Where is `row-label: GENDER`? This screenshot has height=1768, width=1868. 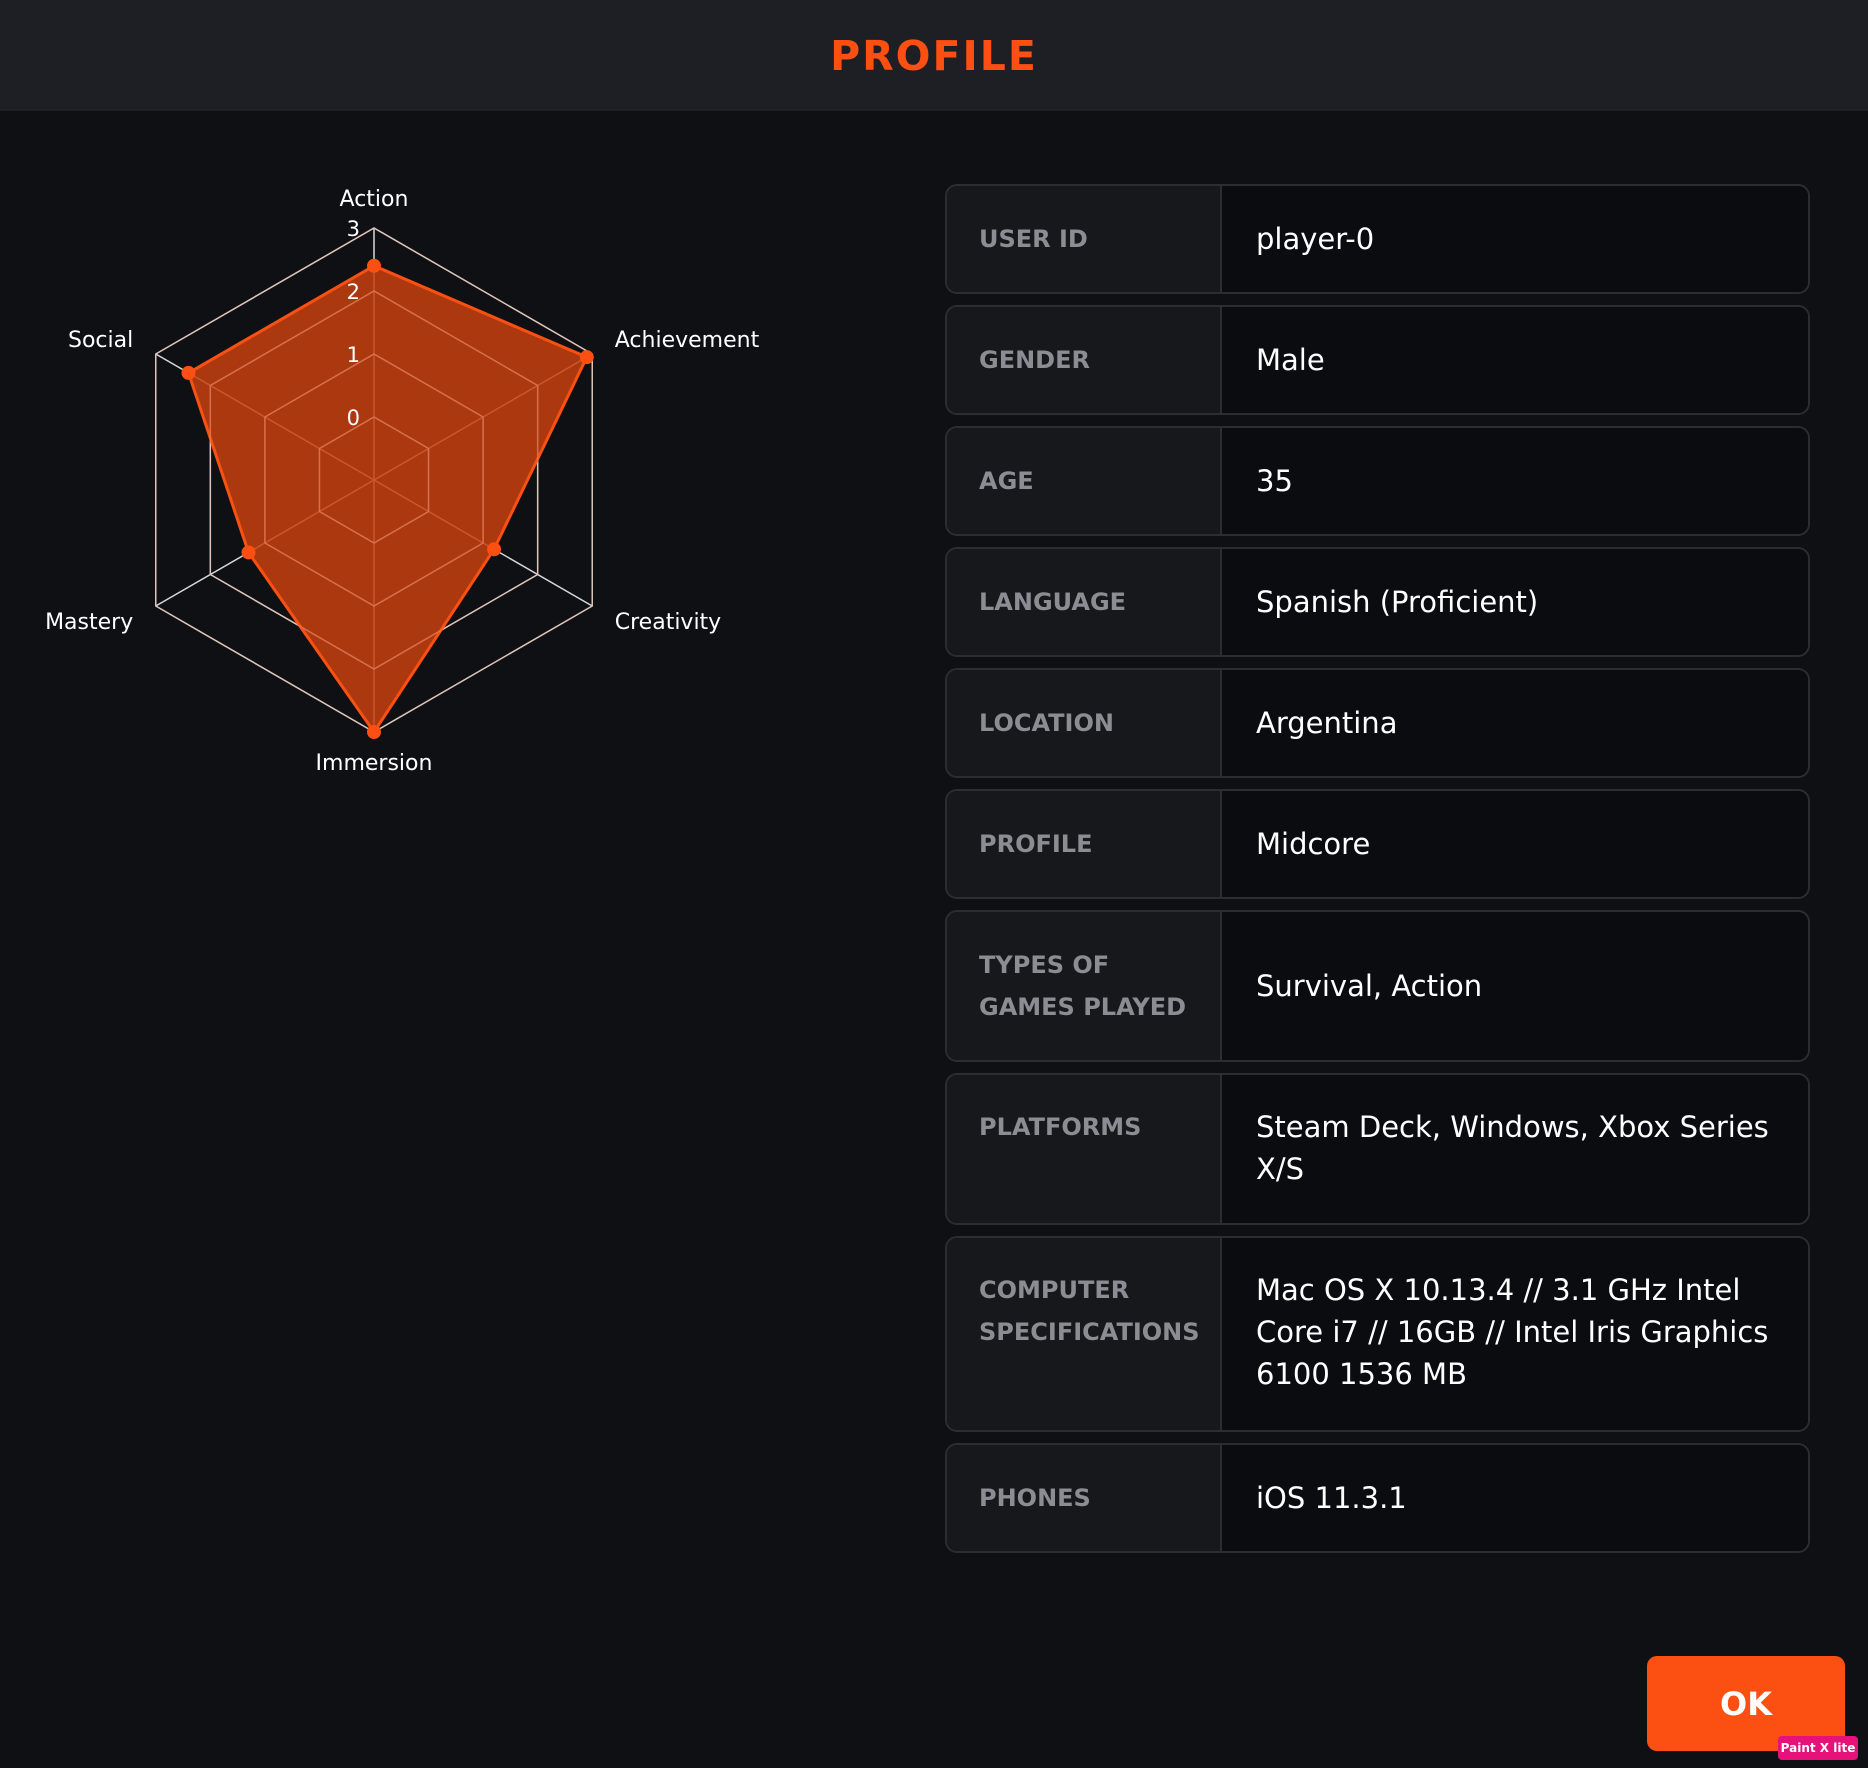
row-label: GENDER is located at coordinates (1084, 360).